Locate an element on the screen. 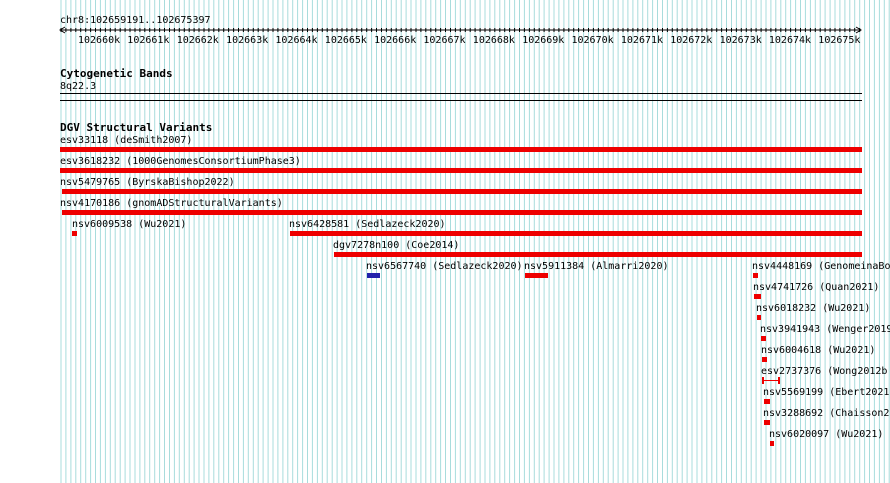 This screenshot has width=890, height=483. dgv-feature-label: nsv6020097 (Wu2021) is located at coordinates (826, 434).